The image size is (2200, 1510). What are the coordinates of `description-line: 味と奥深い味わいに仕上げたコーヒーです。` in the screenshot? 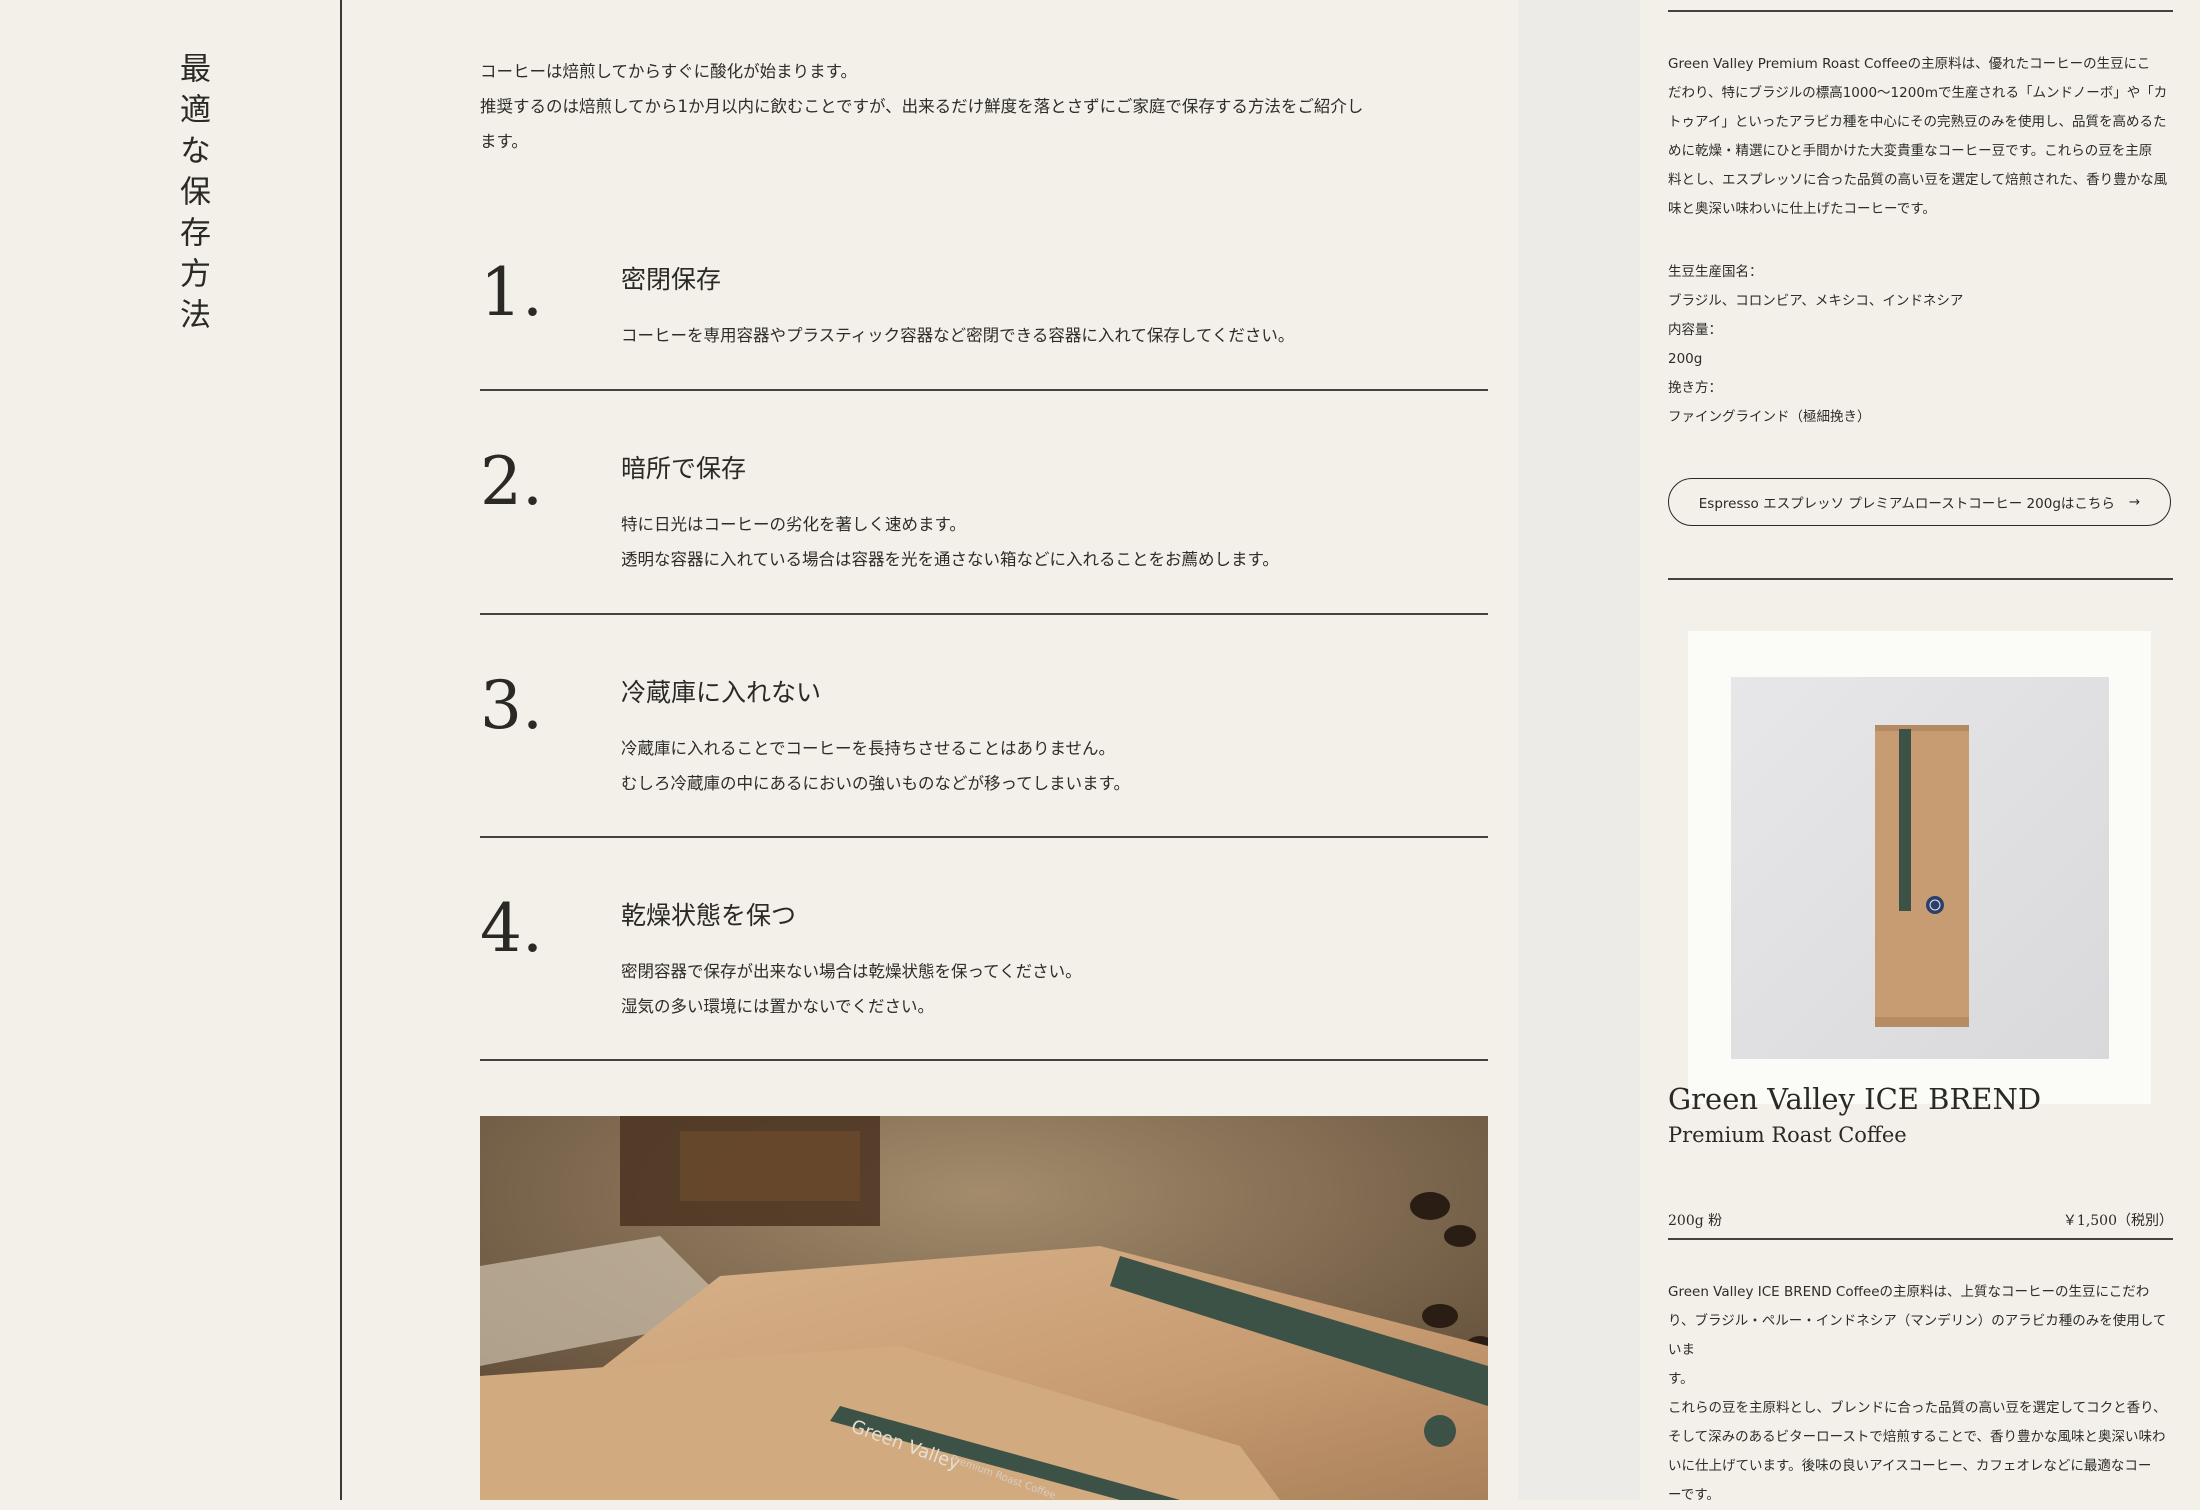 It's located at (1802, 209).